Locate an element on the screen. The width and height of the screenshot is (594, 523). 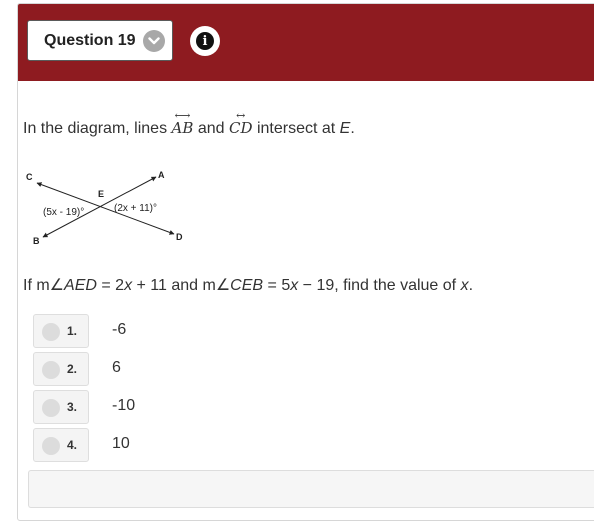
prompt-period: . is located at coordinates (352, 128).